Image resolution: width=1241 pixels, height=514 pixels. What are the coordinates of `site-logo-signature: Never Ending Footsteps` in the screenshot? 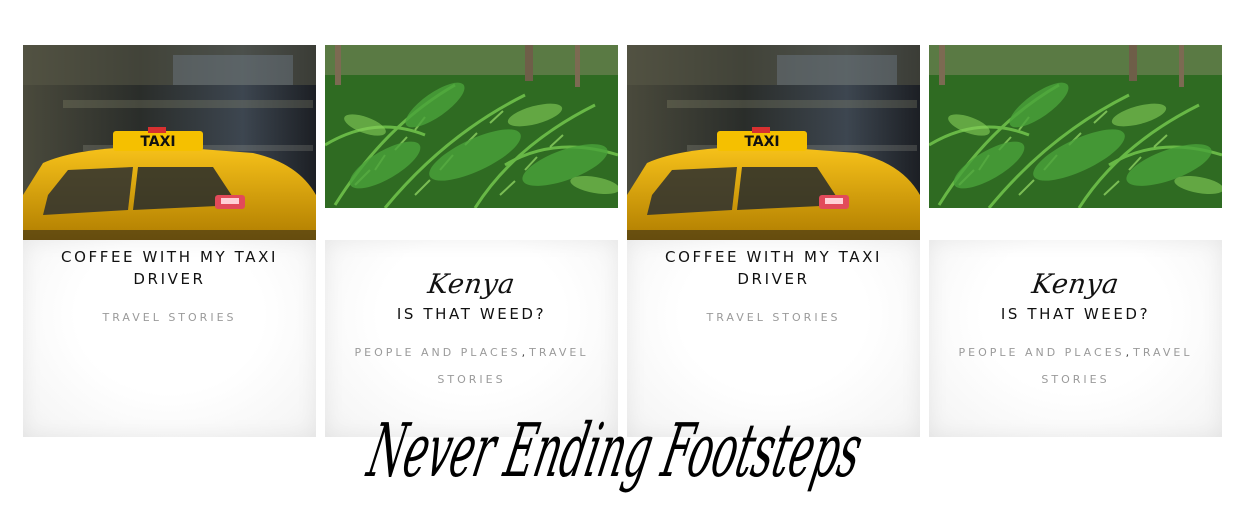 It's located at (614, 451).